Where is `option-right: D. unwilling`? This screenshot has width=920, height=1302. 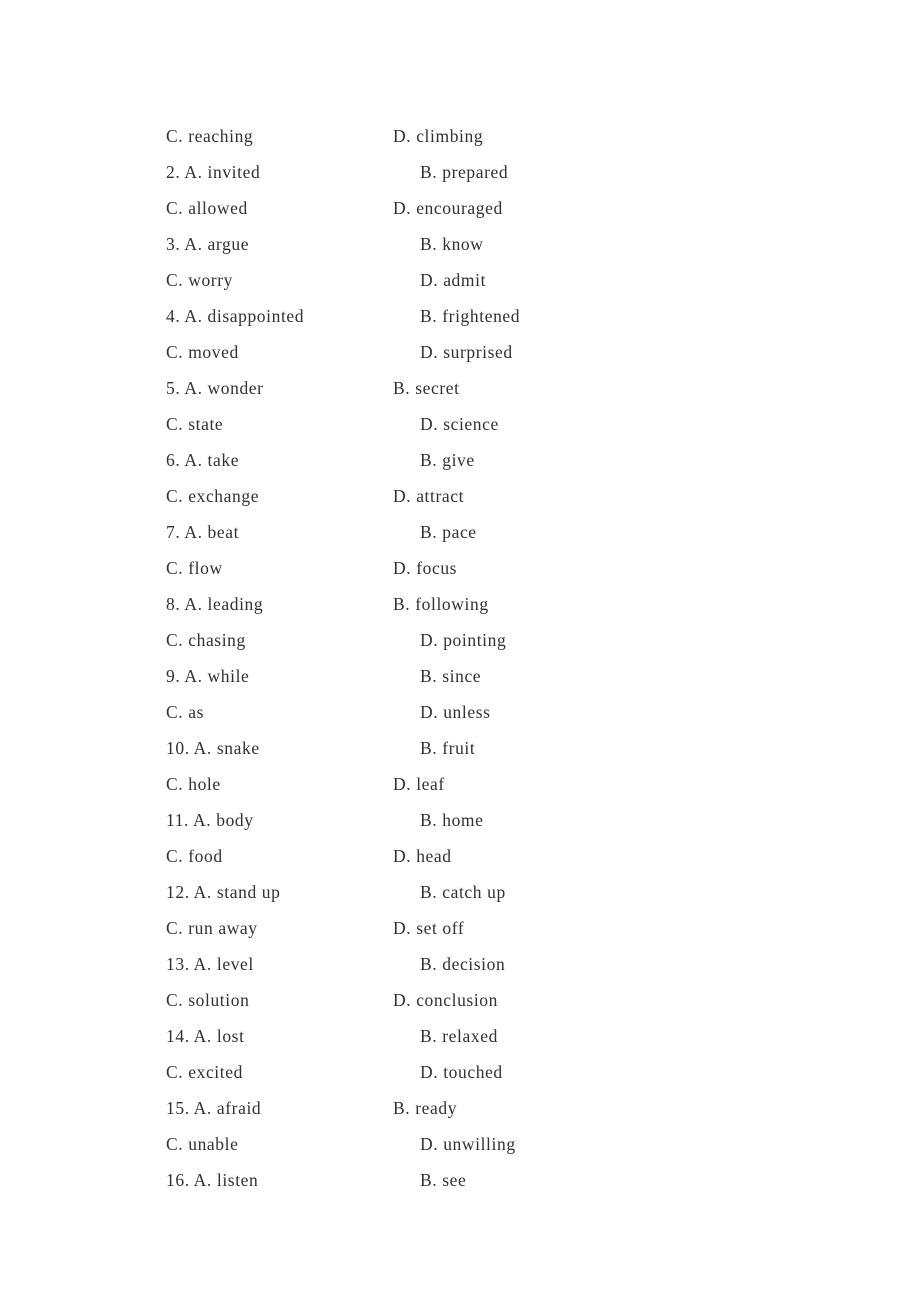
option-right: D. unwilling is located at coordinates (468, 1144).